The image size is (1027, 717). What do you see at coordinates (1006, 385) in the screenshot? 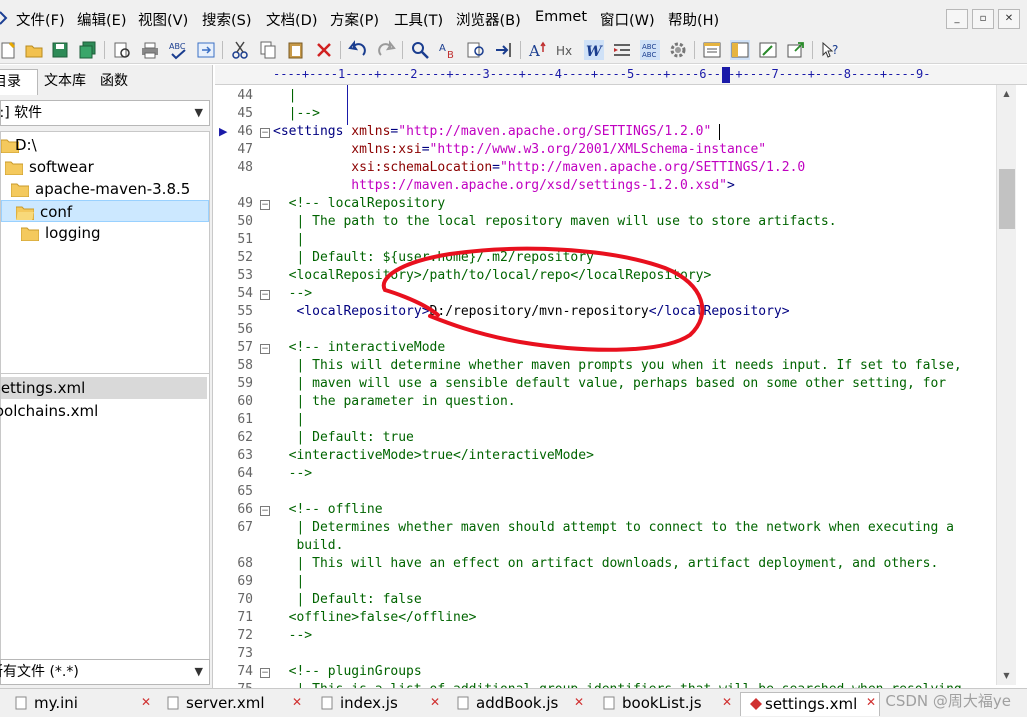
I see `vertical-scrollbar: ▲ ▼` at bounding box center [1006, 385].